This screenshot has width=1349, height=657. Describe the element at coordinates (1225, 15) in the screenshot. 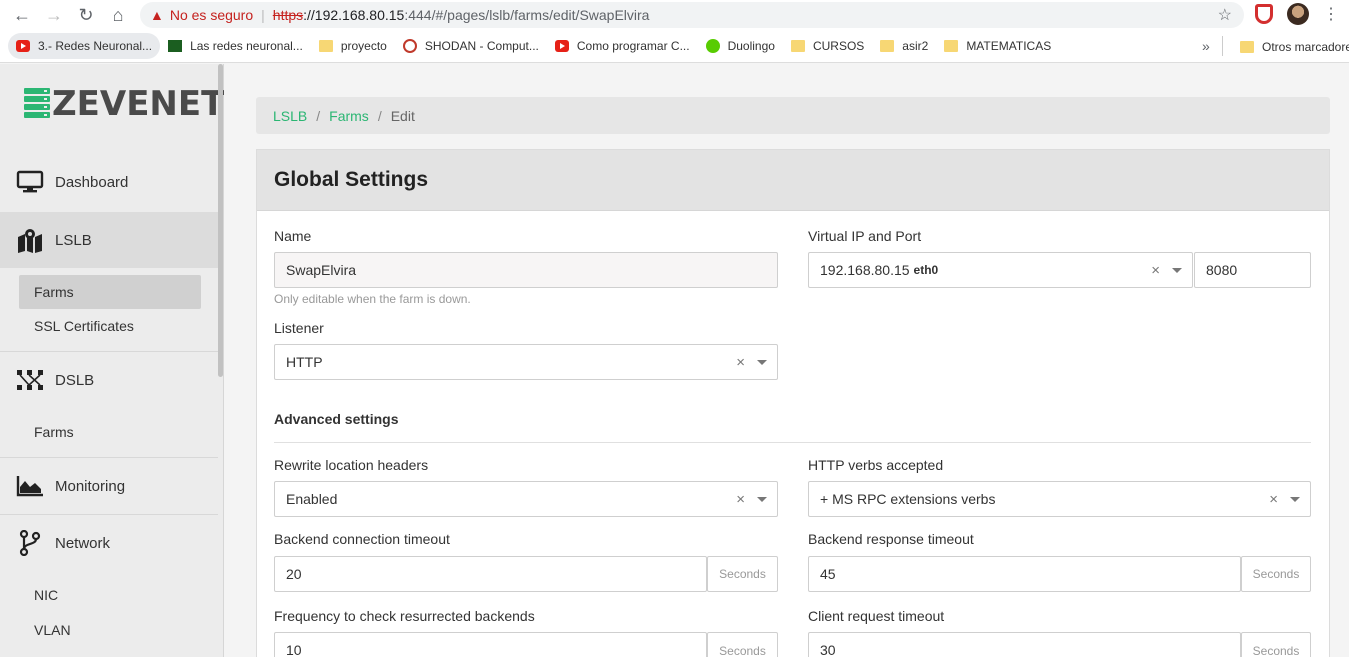

I see `bookmark-star-icon: ☆` at that location.